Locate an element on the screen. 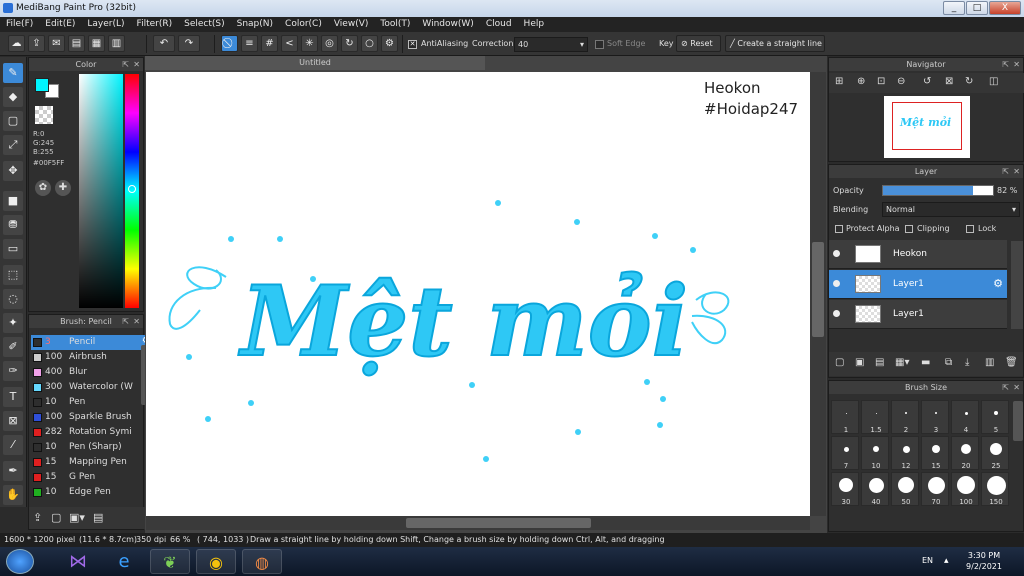  share-icon: ⇪ is located at coordinates (36, 43).